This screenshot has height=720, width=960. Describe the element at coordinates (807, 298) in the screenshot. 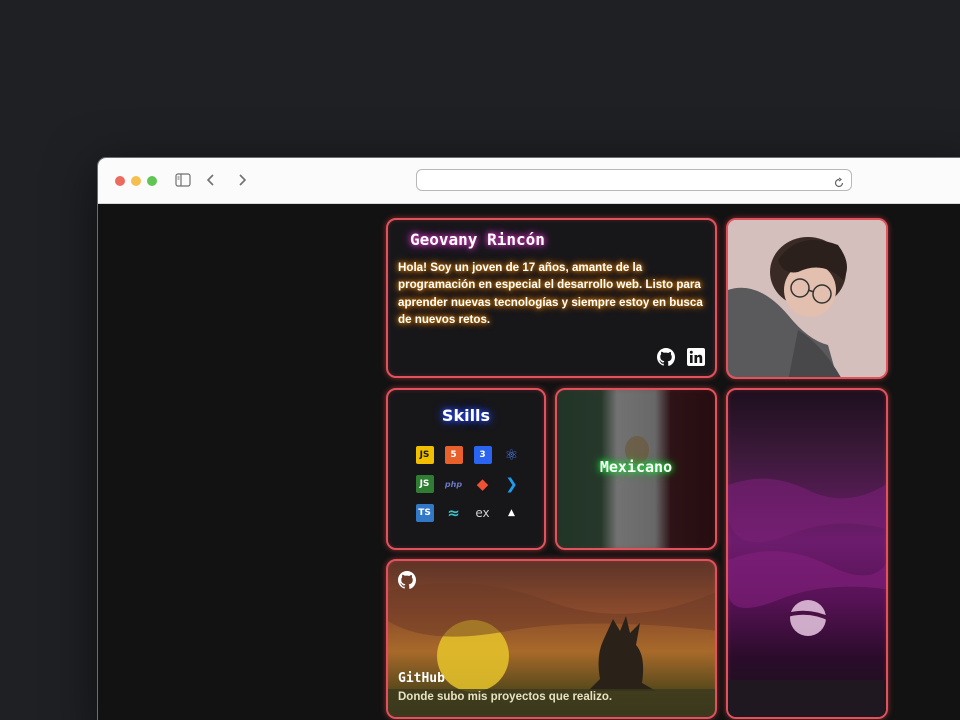

I see `profile-photo` at that location.